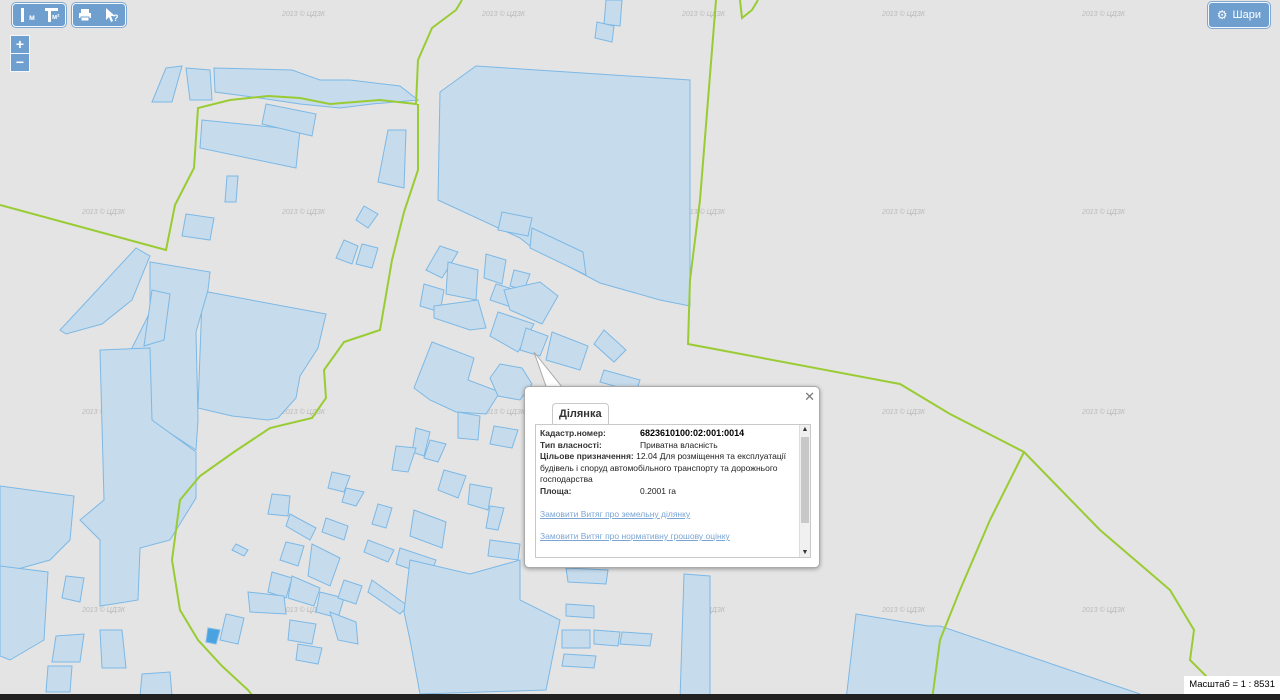 Image resolution: width=1280 pixels, height=700 pixels. What do you see at coordinates (20, 44) in the screenshot?
I see `zoom-in-button: +` at bounding box center [20, 44].